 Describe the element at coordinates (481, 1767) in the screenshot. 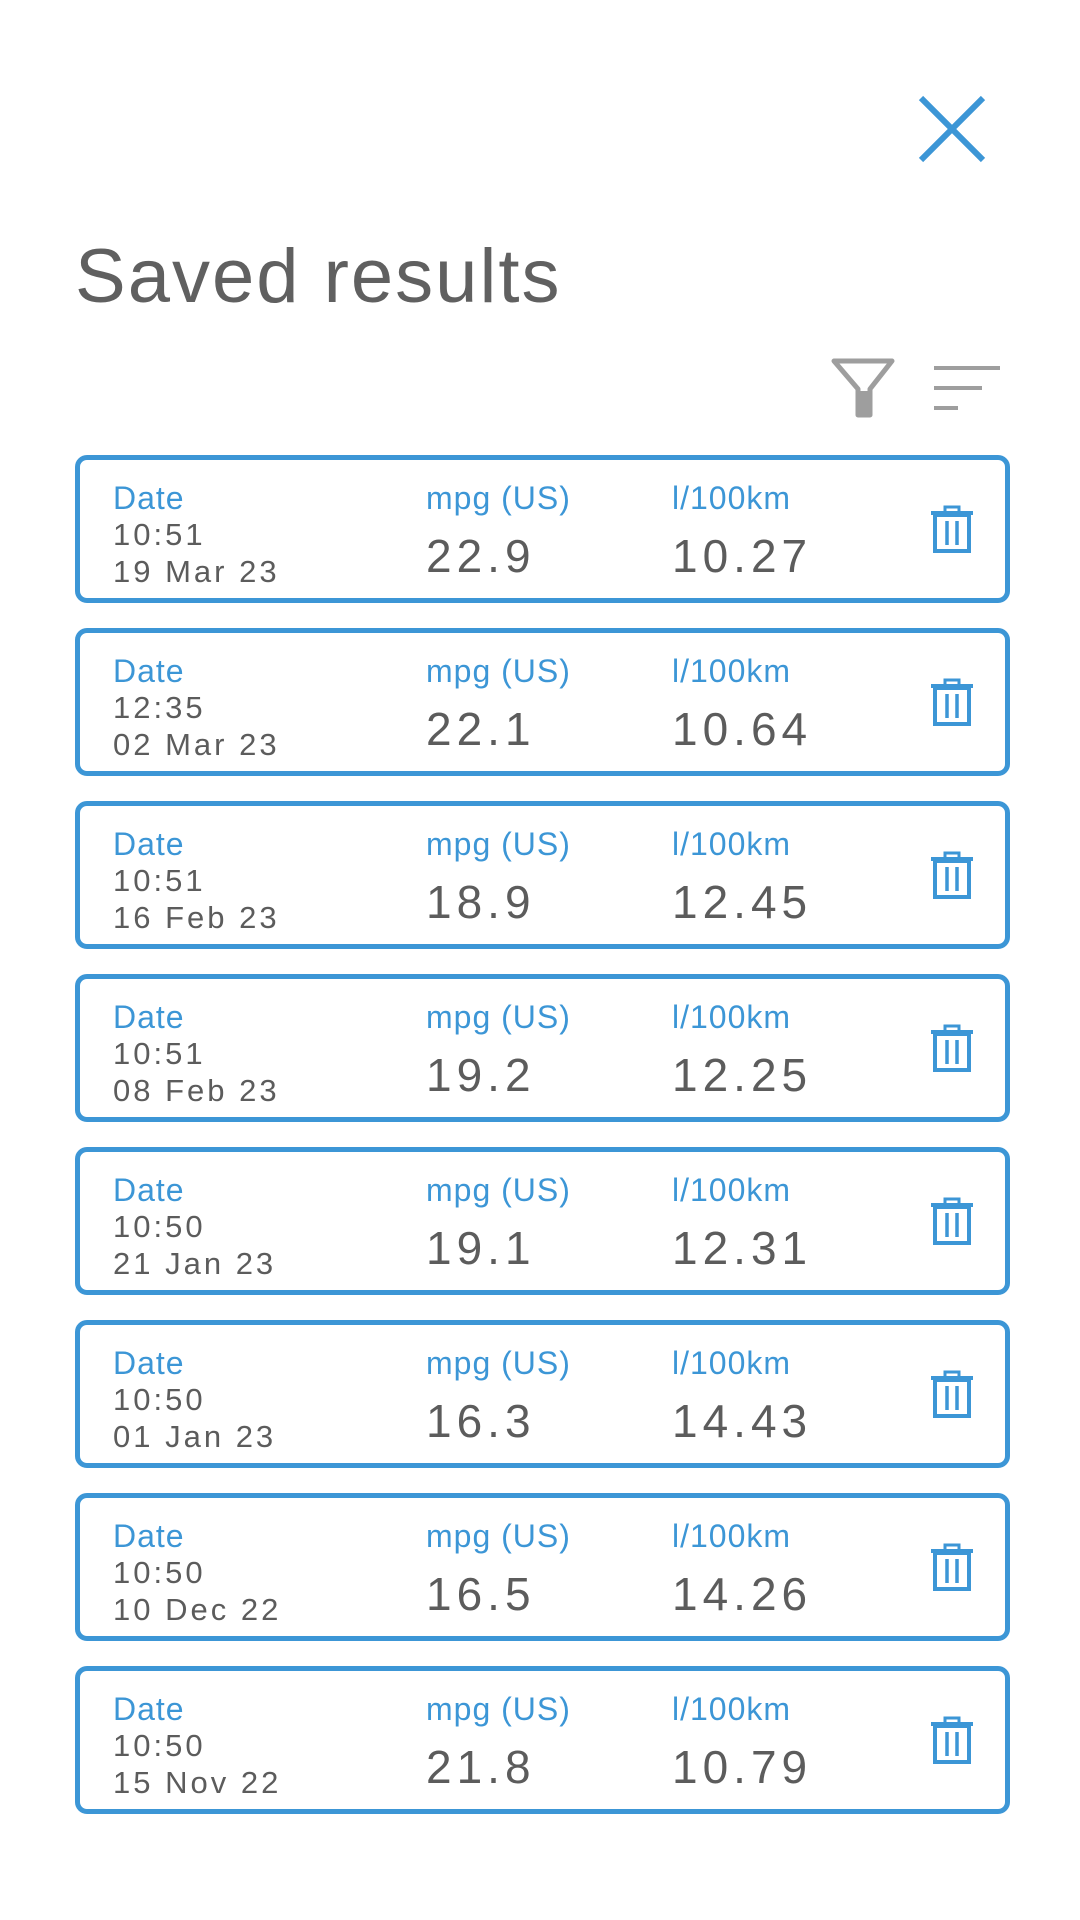

I see `mpg-value: 21.8` at that location.